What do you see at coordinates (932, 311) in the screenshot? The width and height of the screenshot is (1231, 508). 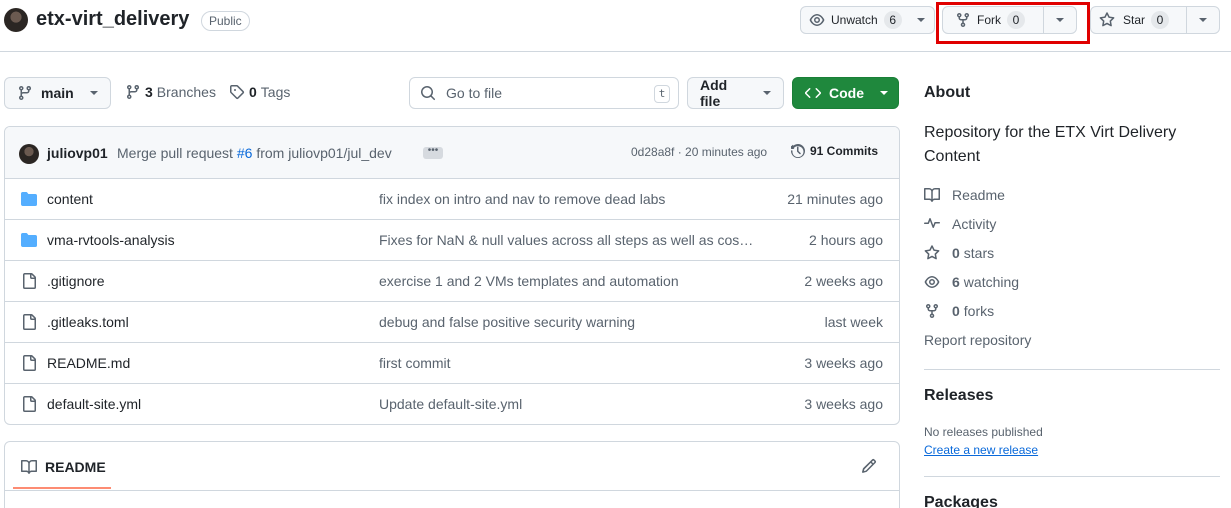 I see `repo-forked-icon` at bounding box center [932, 311].